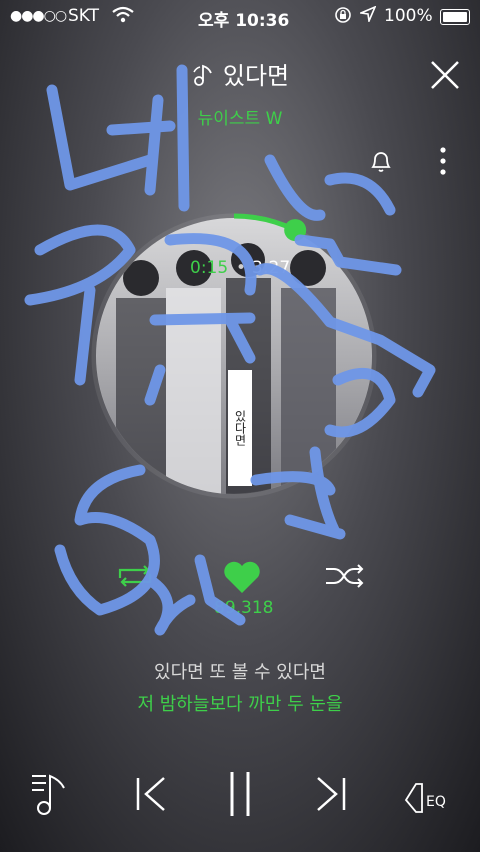  What do you see at coordinates (240, 428) in the screenshot?
I see `album-title-label: 있다면` at bounding box center [240, 428].